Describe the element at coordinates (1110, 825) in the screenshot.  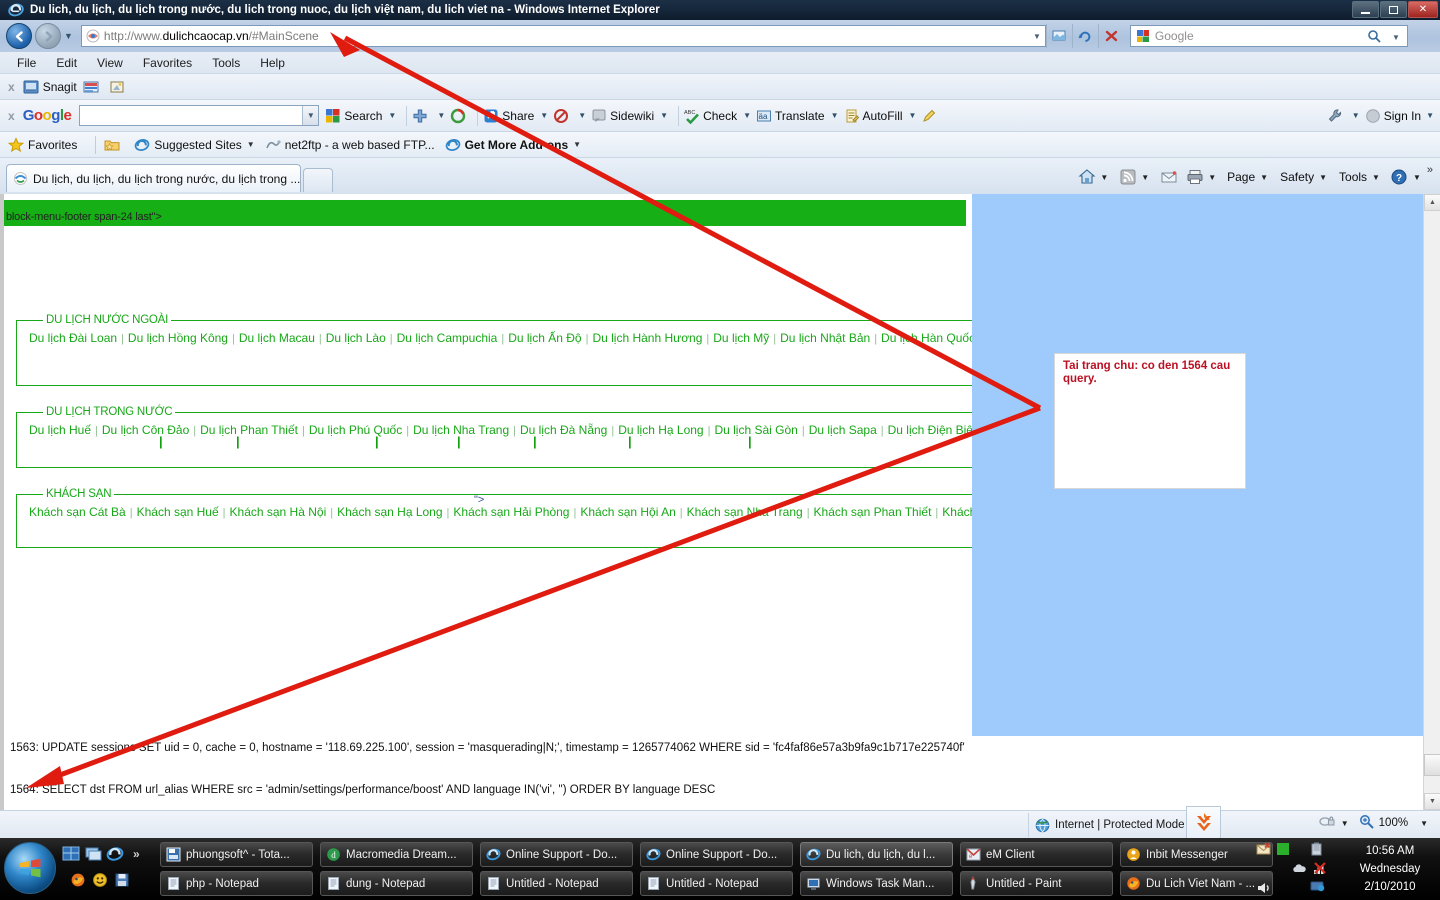
I see `security-zone-indicator: Internet | Protected Mode` at that location.